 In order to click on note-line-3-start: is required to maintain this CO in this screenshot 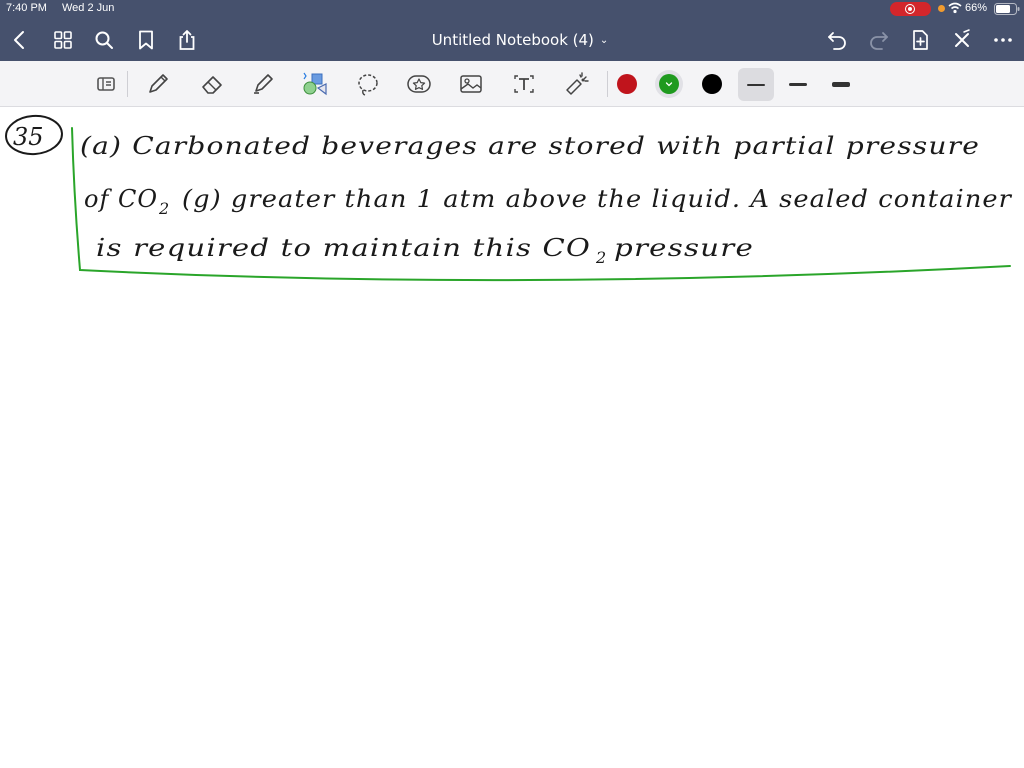, I will do `click(343, 248)`.